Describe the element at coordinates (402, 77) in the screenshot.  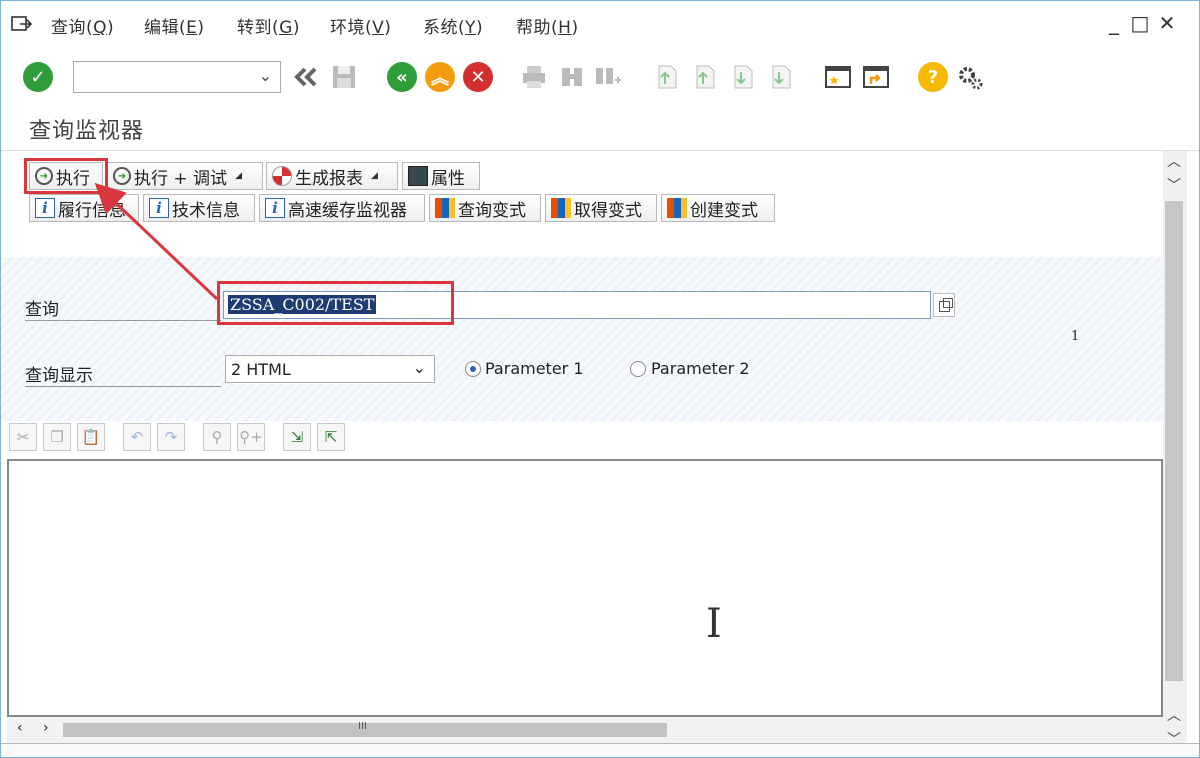
I see `back-icon: «` at that location.